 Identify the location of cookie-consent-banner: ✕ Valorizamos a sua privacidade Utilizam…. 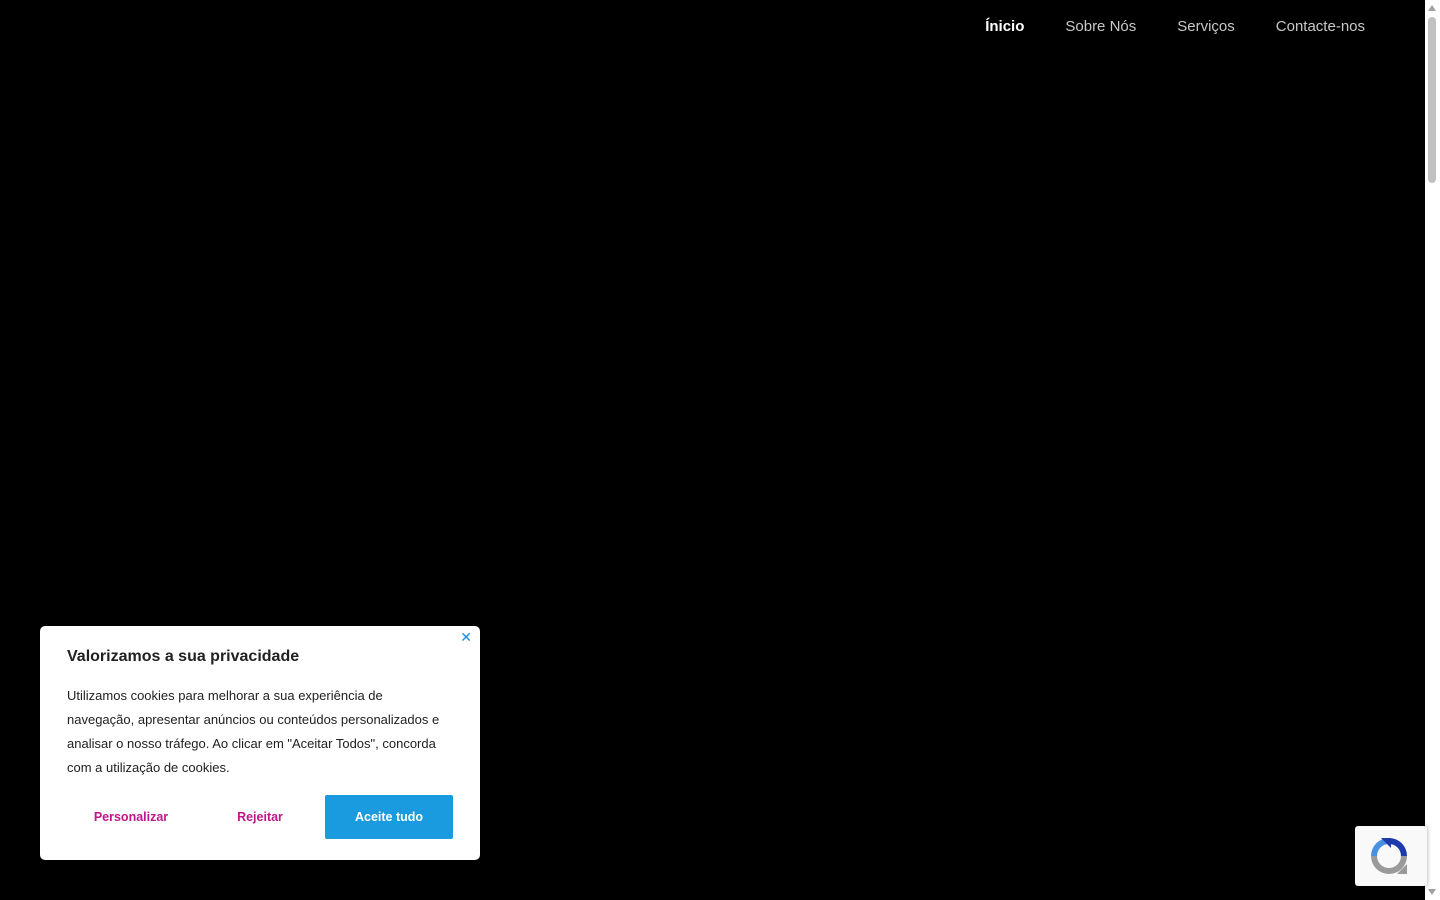
(260, 743).